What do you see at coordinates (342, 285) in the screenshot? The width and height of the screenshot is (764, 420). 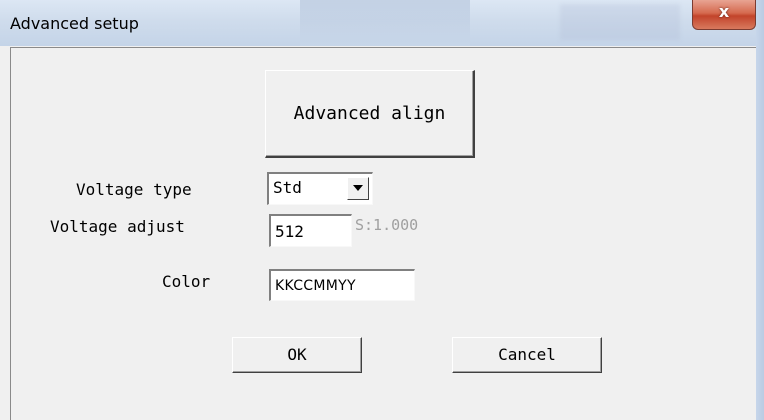 I see `color-input: KKCCMMYY` at bounding box center [342, 285].